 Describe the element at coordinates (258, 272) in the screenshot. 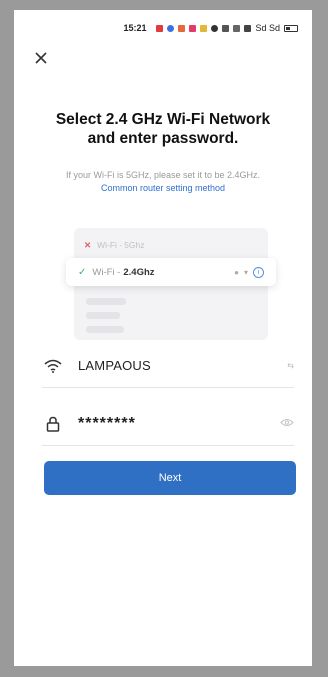

I see `info-icon: i` at that location.